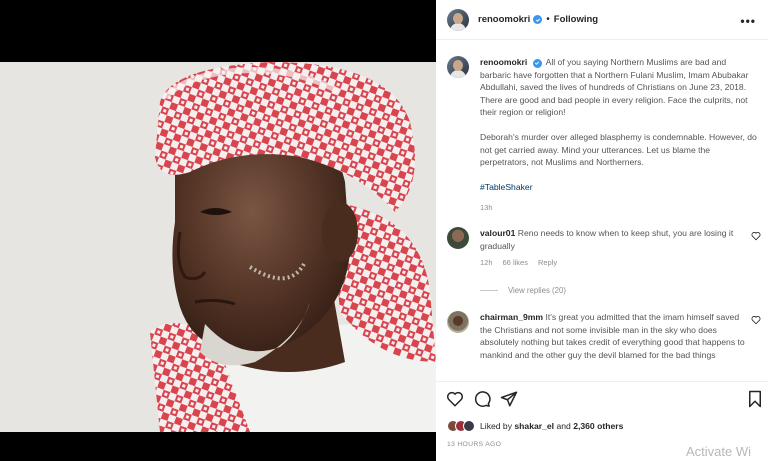 The image size is (768, 461). I want to click on liked-by-prefix: Liked by, so click(496, 426).